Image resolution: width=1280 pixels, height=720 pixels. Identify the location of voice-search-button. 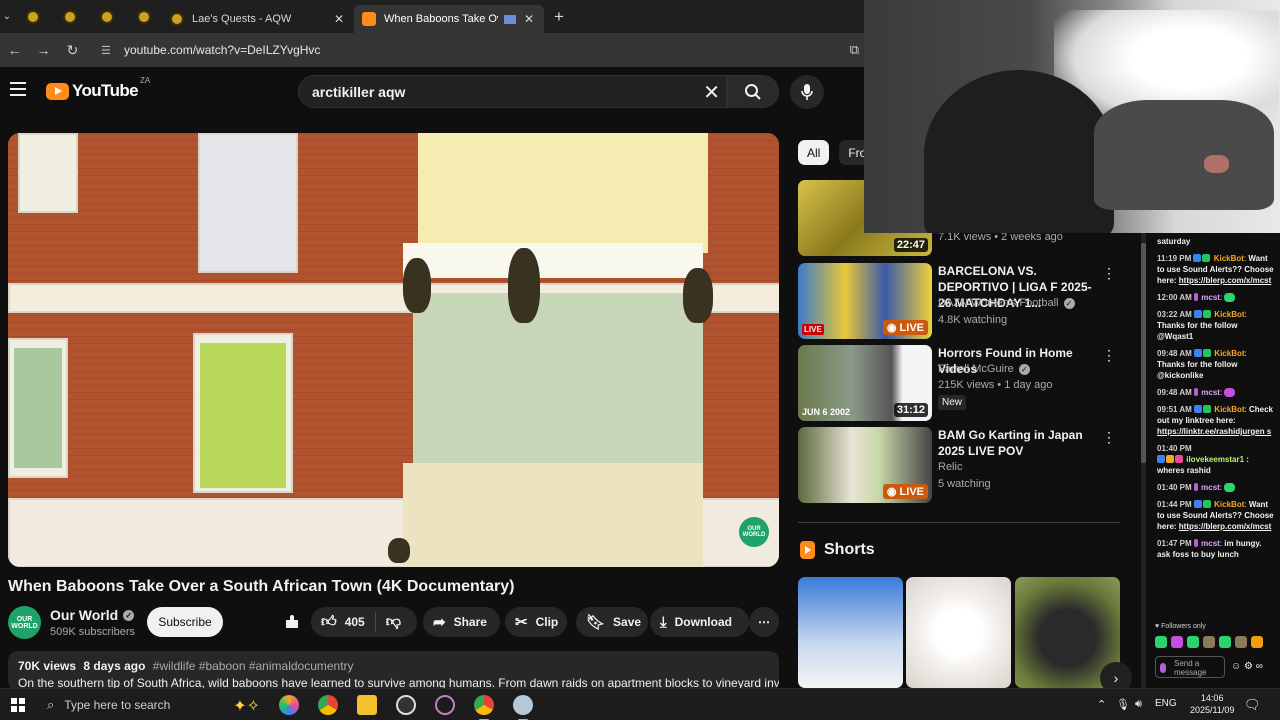
(807, 92).